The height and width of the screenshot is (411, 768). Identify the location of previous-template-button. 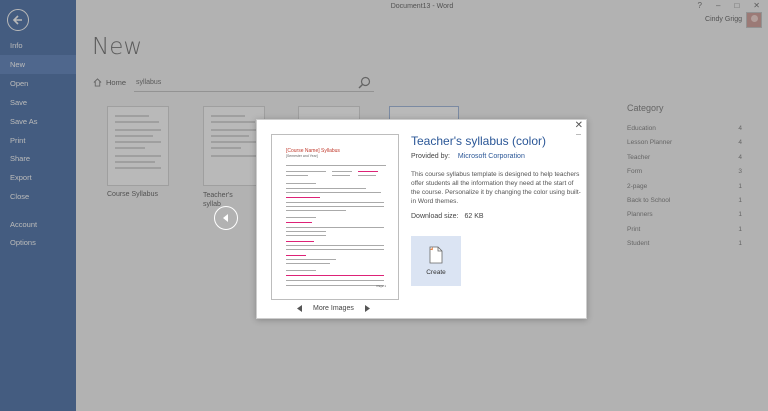
(226, 218).